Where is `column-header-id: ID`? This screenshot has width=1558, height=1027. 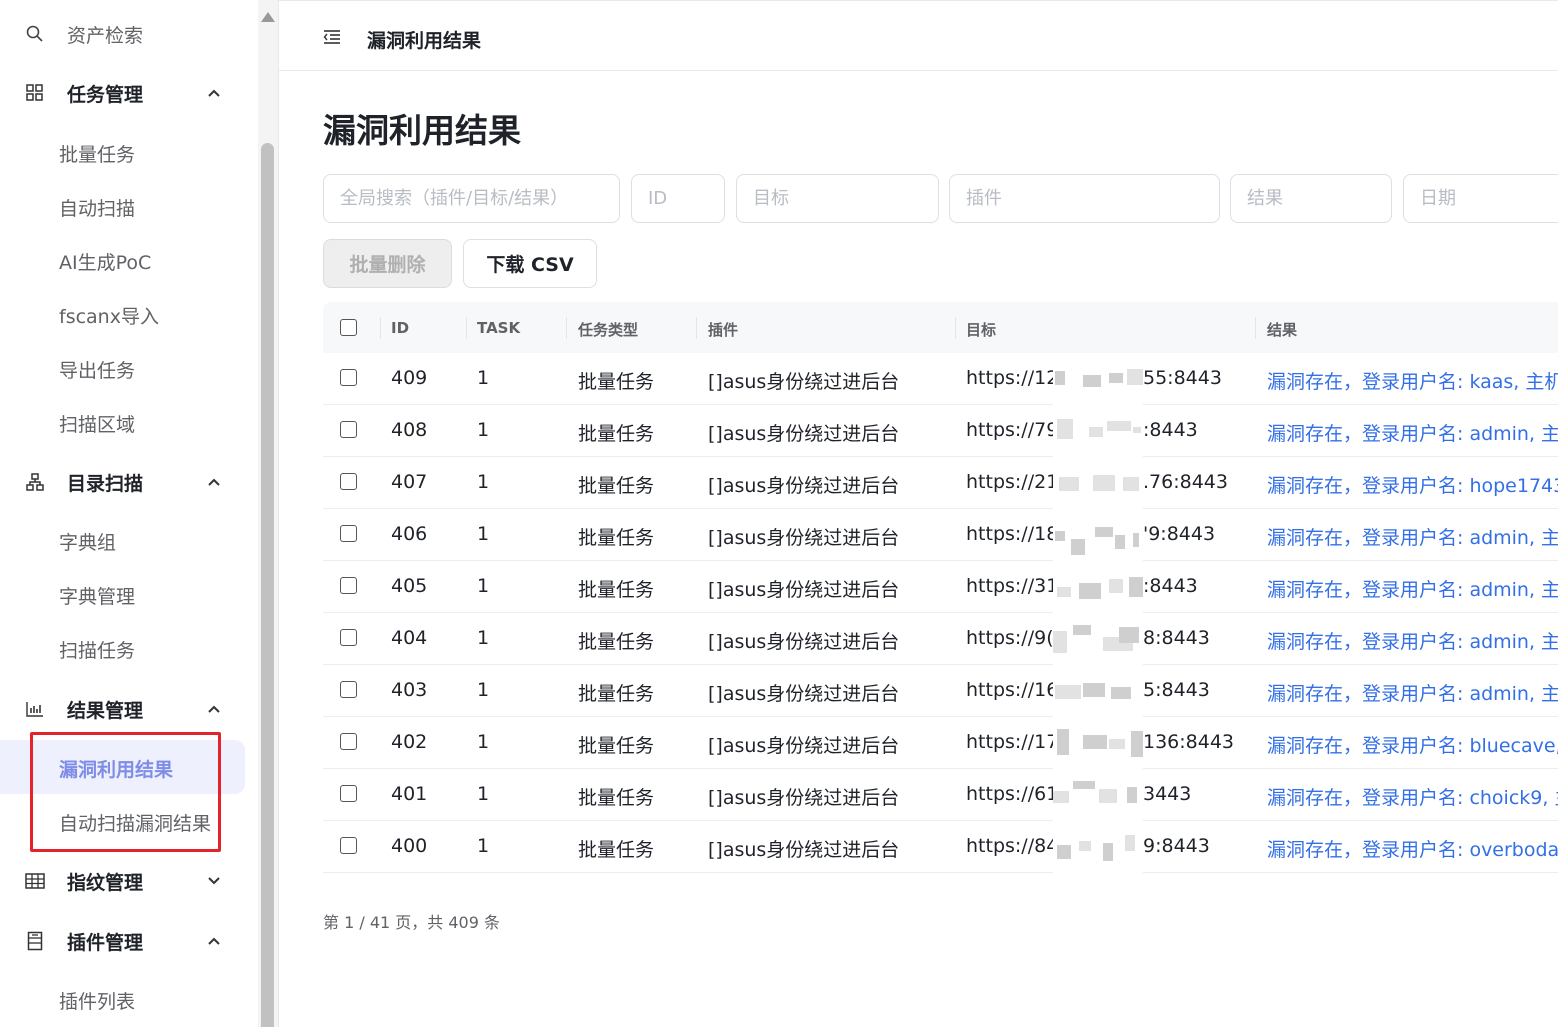
column-header-id: ID is located at coordinates (400, 328).